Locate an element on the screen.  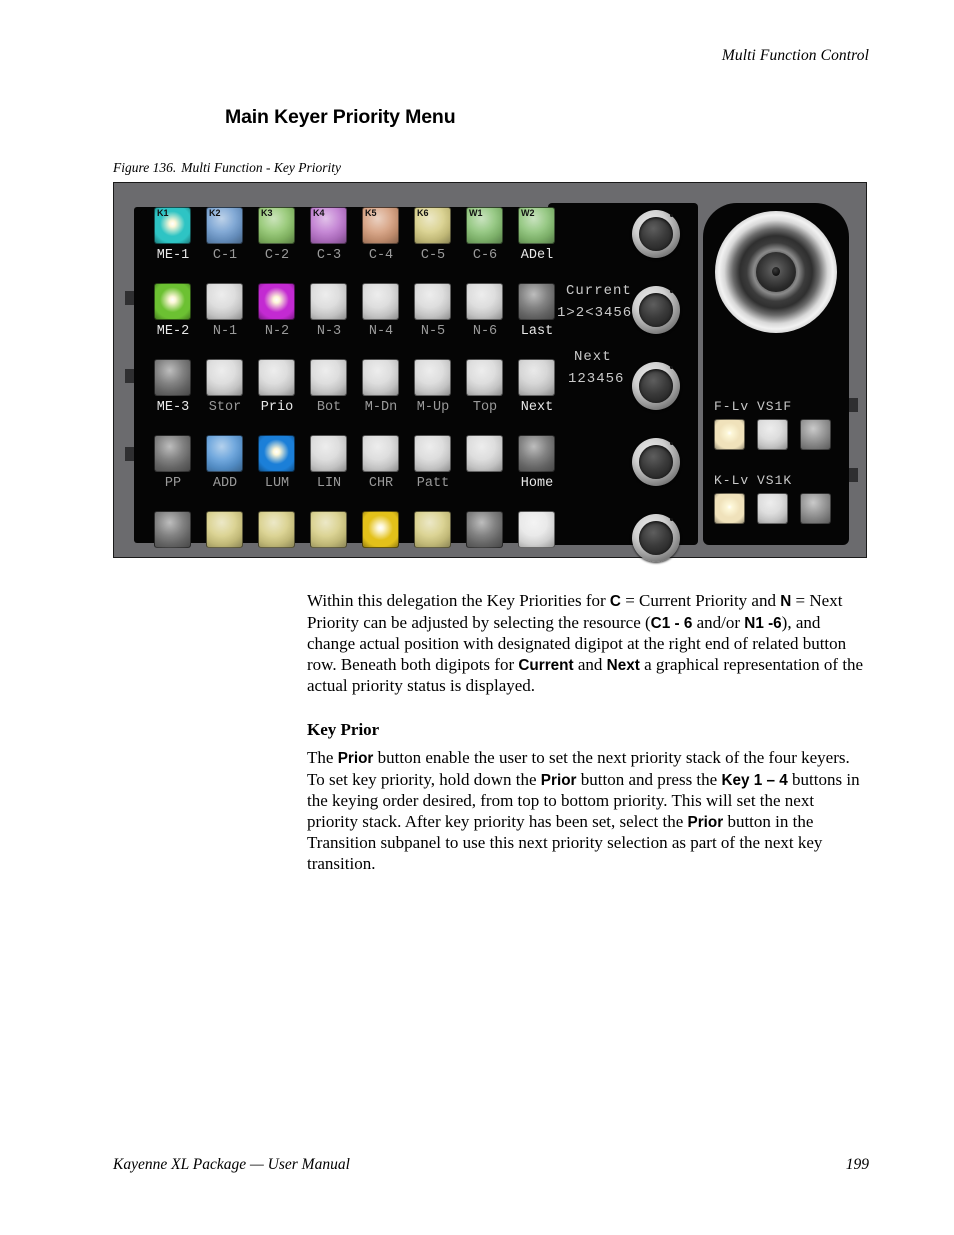
button-label-adel: ADel is located at coordinates (537, 255).